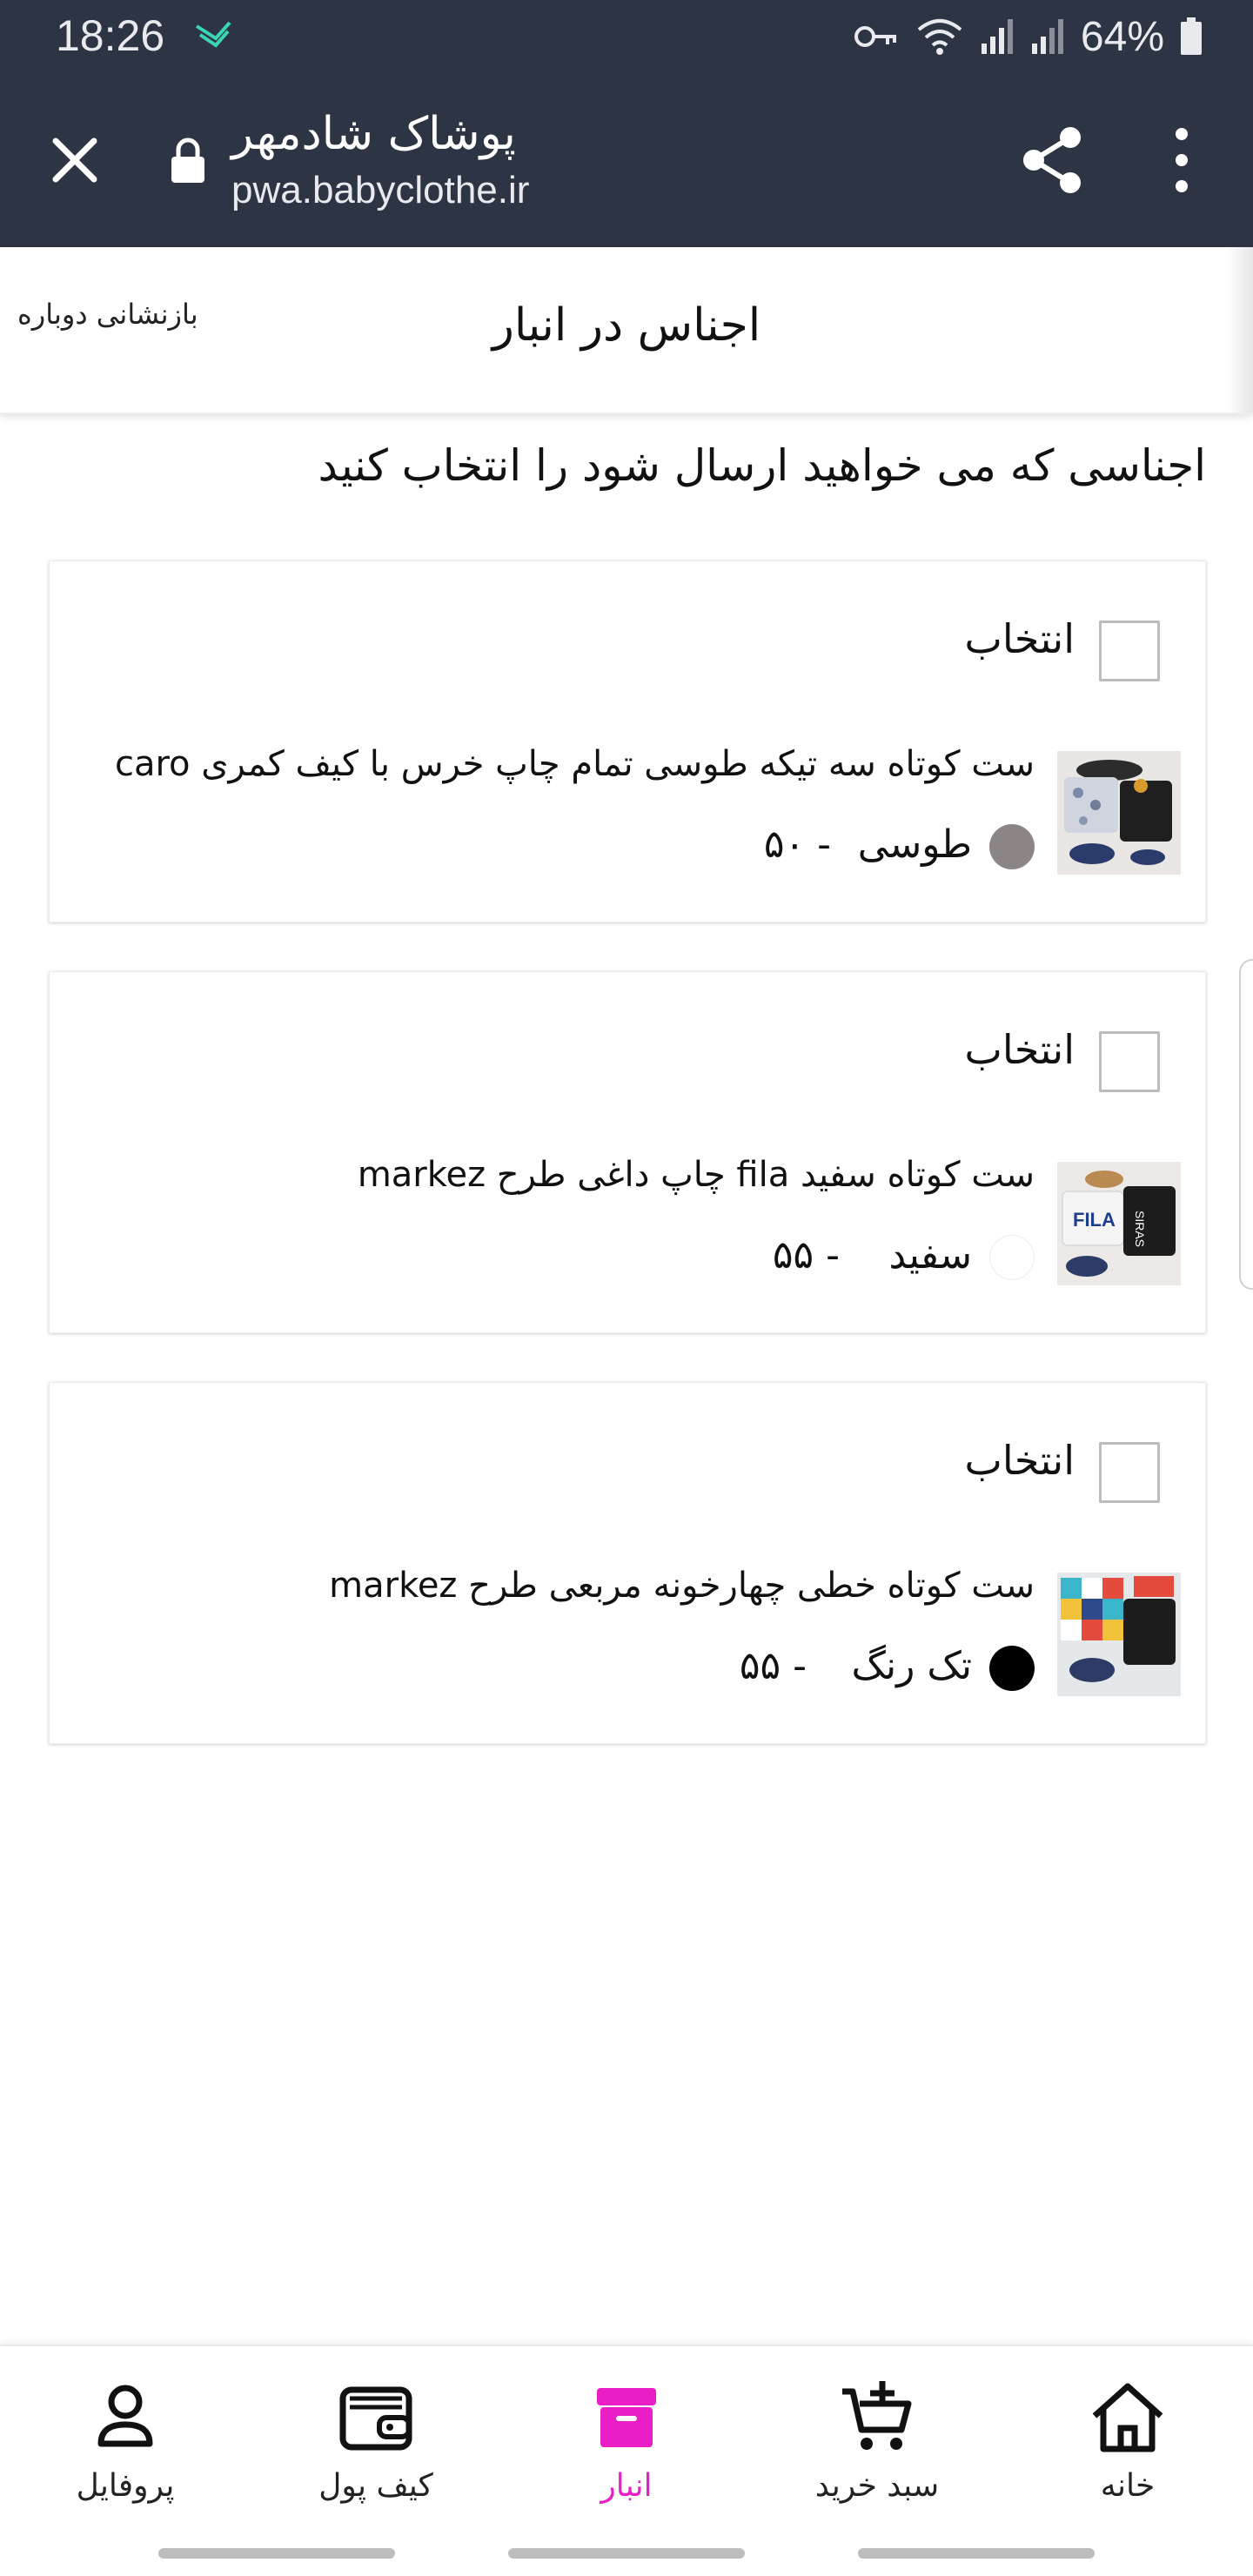 The height and width of the screenshot is (2576, 1253). Describe the element at coordinates (213, 34) in the screenshot. I see `app-notification-icon` at that location.